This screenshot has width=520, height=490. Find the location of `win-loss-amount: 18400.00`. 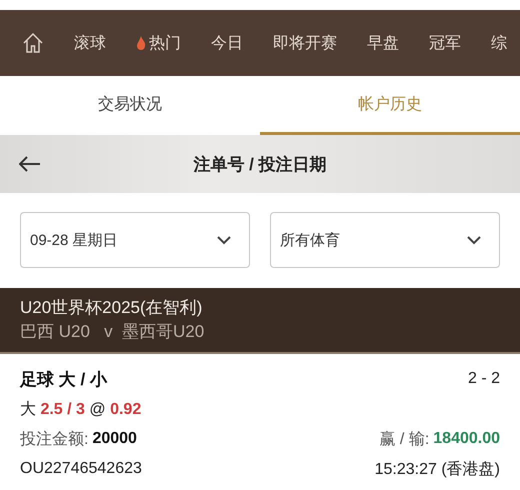

win-loss-amount: 18400.00 is located at coordinates (466, 439).